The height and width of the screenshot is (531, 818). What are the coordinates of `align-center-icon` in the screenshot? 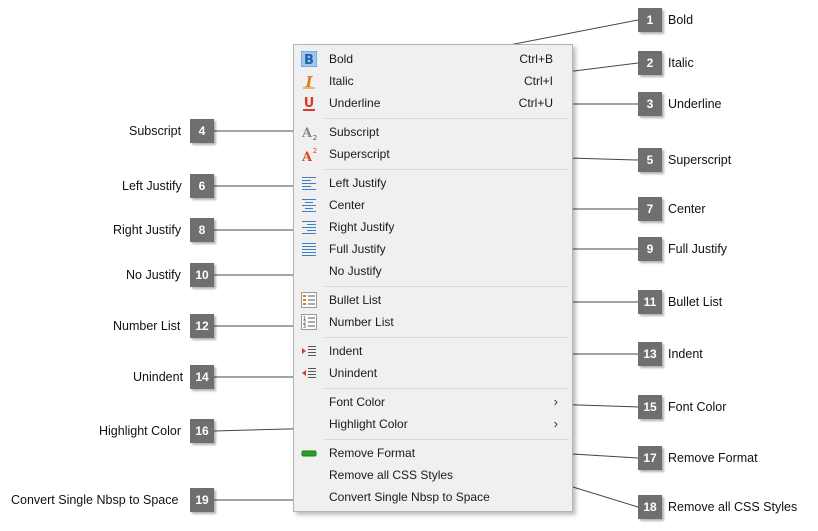 It's located at (309, 205).